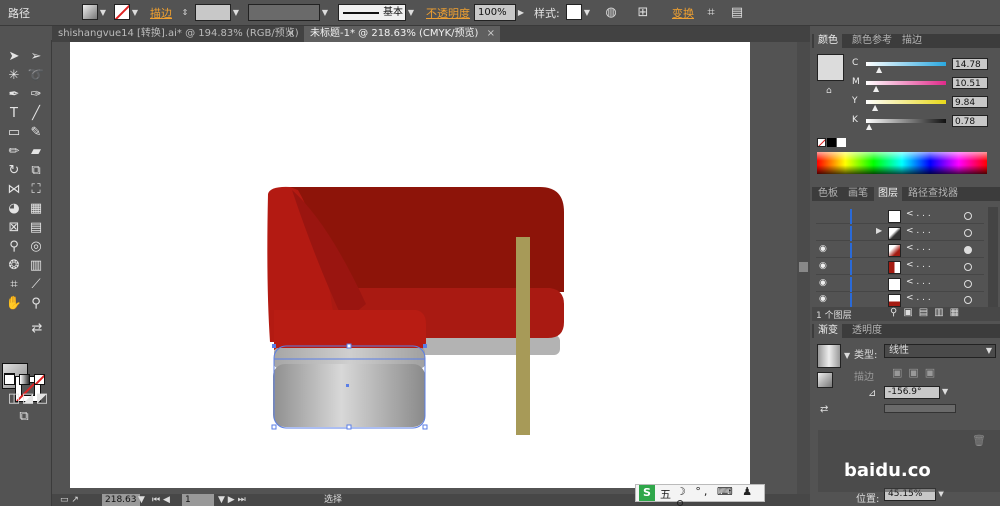 The height and width of the screenshot is (506, 1000). I want to click on rotate-tool-icon: ↻, so click(14, 171).